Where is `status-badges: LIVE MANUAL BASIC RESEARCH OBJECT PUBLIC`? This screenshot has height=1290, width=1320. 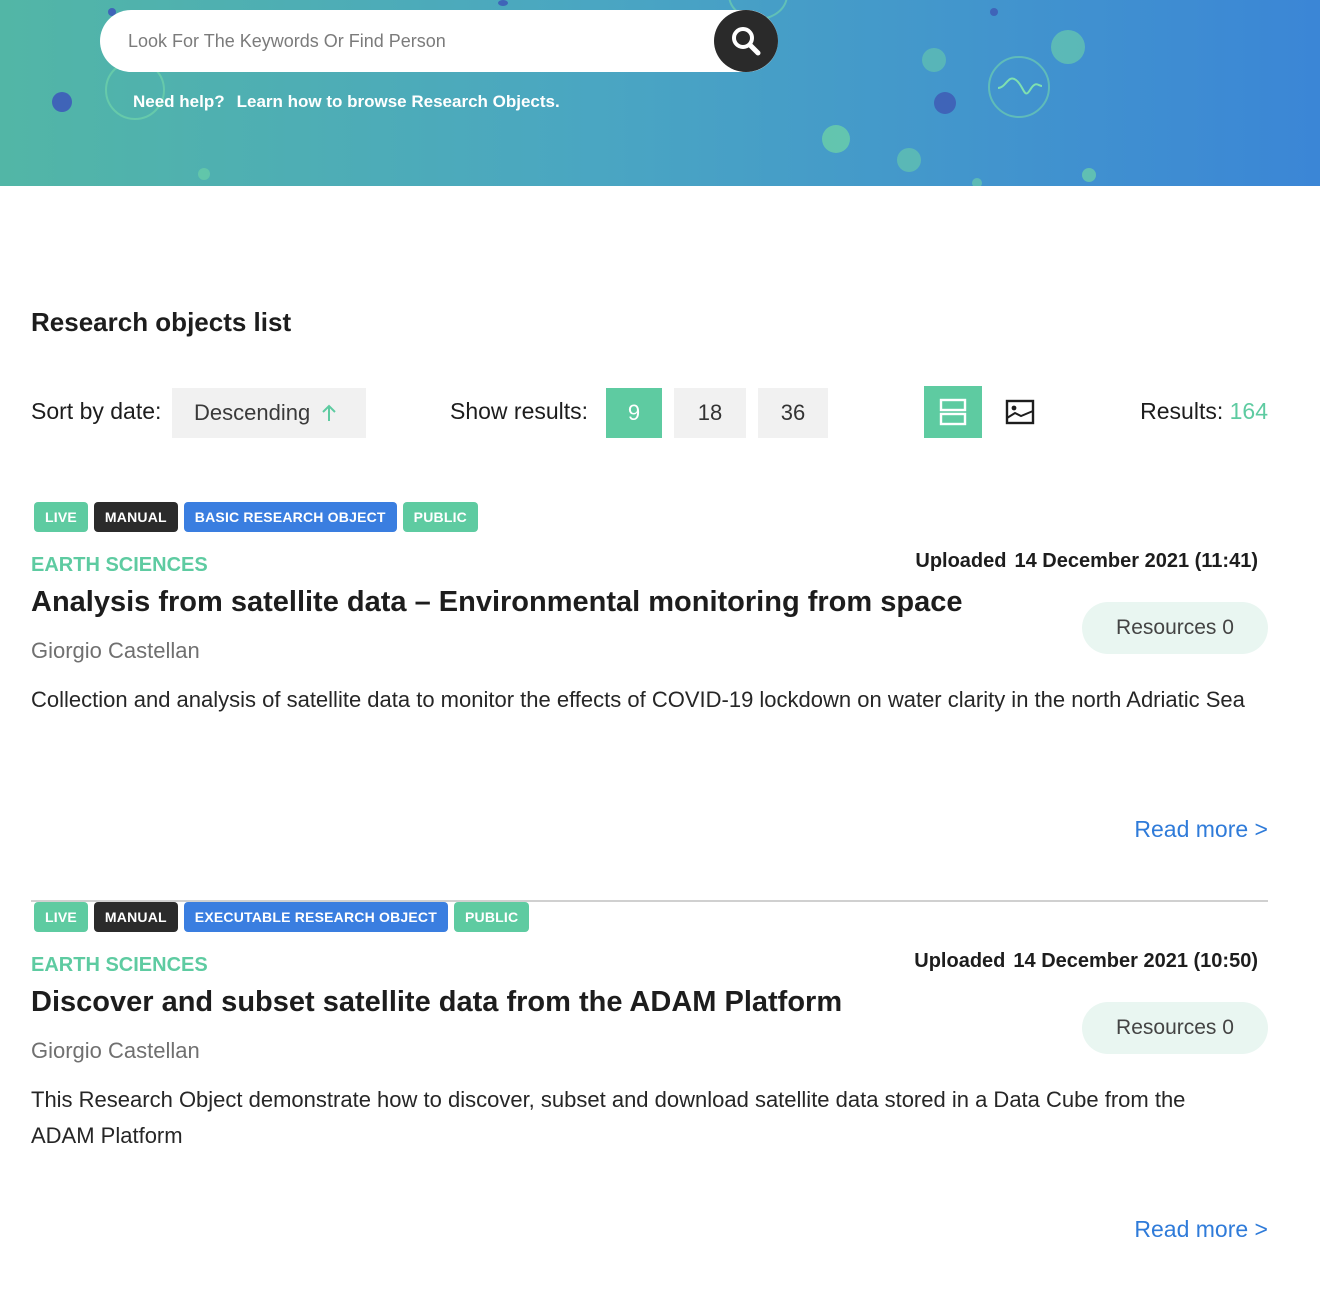
status-badges: LIVE MANUAL BASIC RESEARCH OBJECT PUBLIC is located at coordinates (256, 517).